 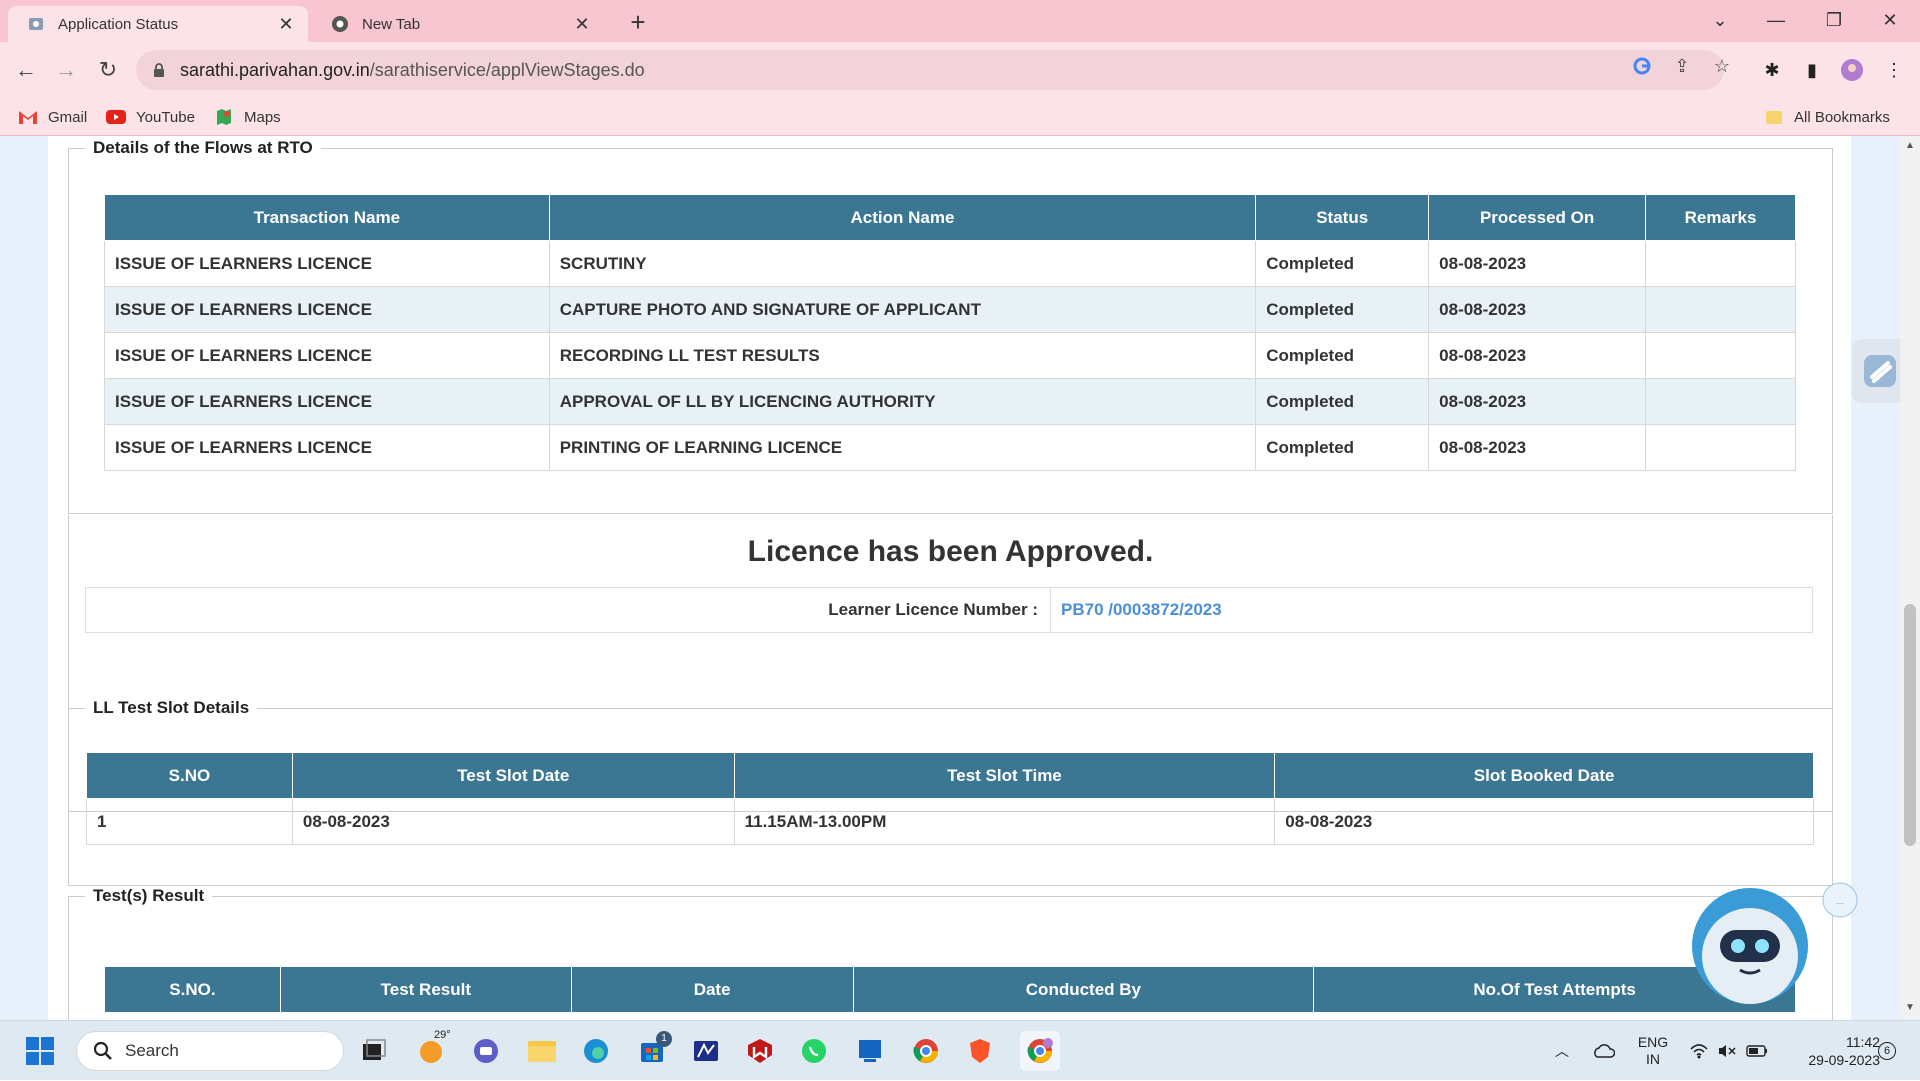 I want to click on results-legend: Test(s) Result, so click(x=149, y=895).